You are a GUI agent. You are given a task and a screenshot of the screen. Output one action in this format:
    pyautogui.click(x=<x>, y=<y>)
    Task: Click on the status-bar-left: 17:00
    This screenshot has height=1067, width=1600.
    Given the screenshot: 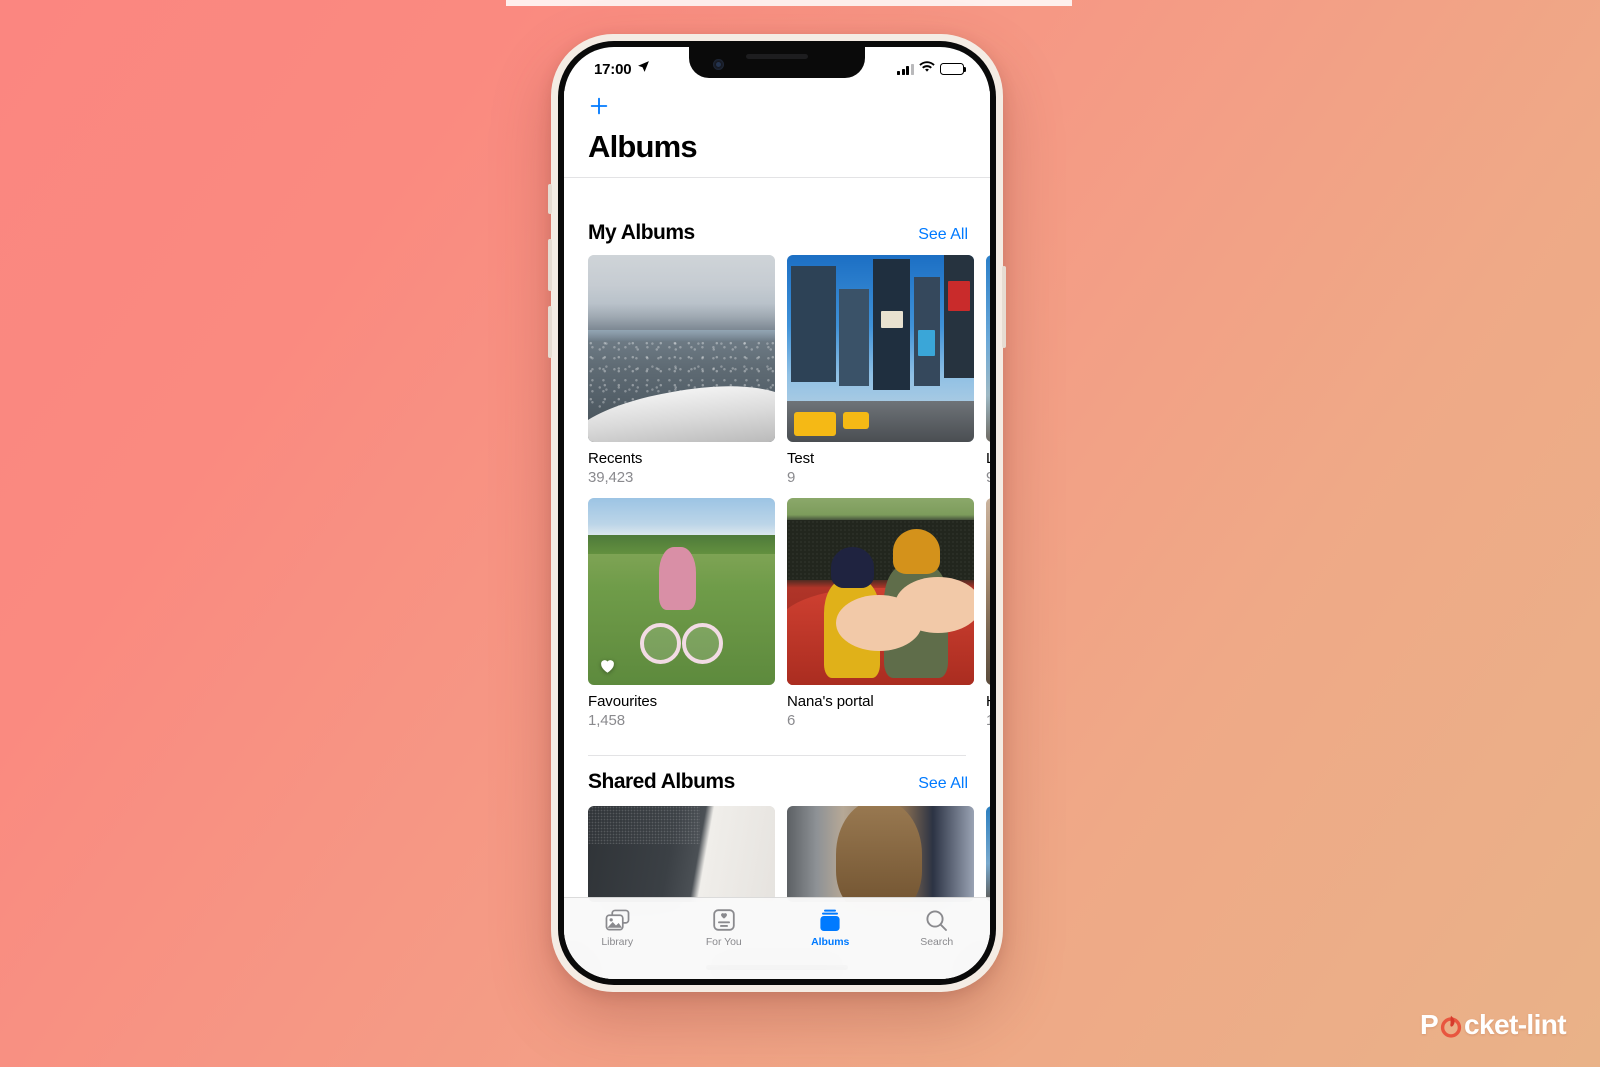 What is the action you would take?
    pyautogui.click(x=622, y=69)
    